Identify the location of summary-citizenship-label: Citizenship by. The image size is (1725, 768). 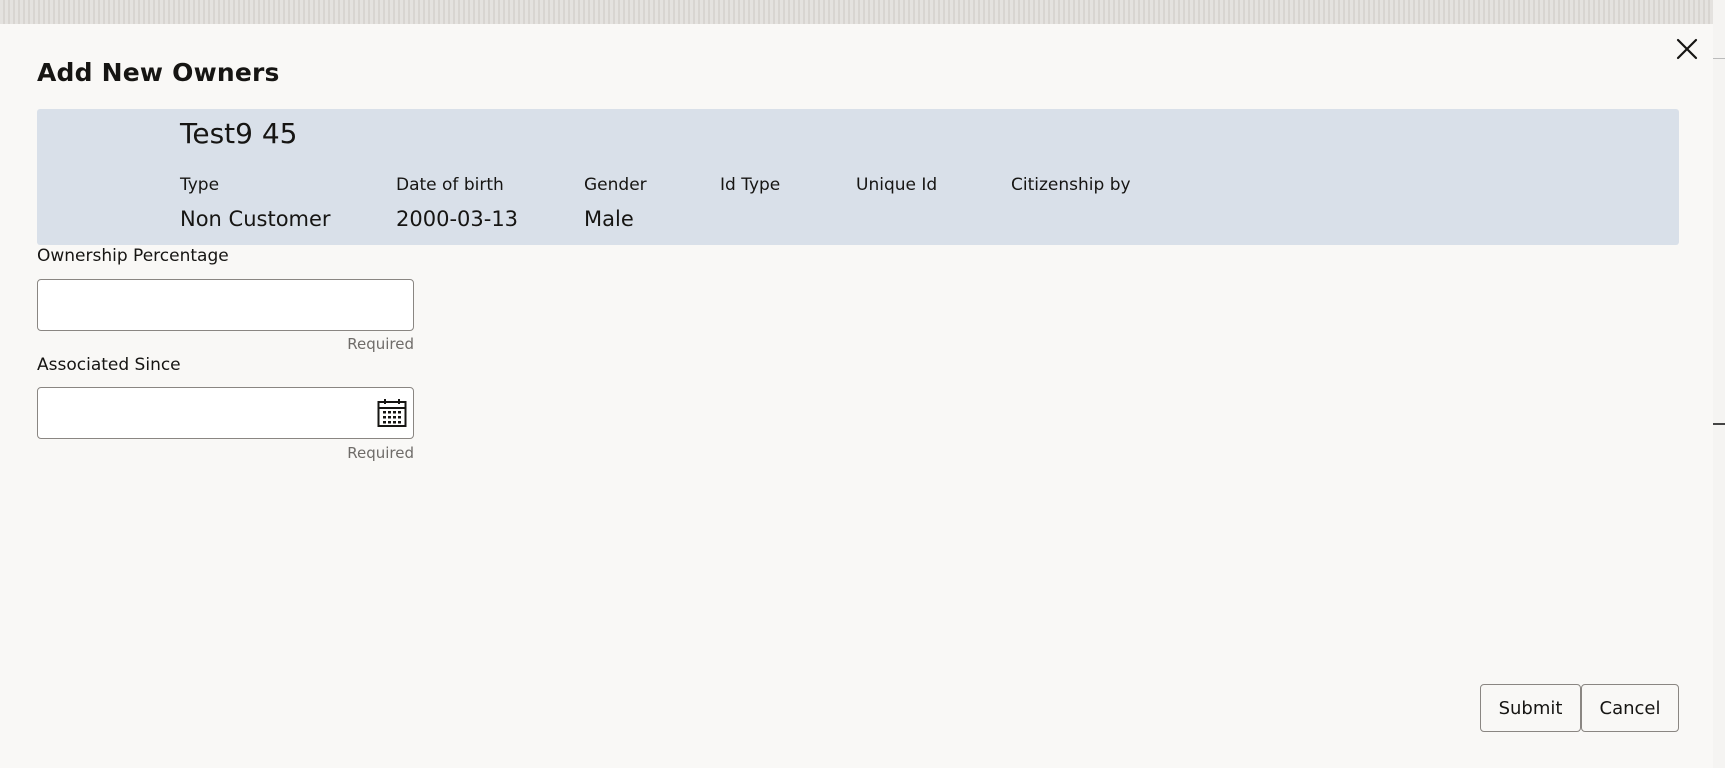
(1071, 185).